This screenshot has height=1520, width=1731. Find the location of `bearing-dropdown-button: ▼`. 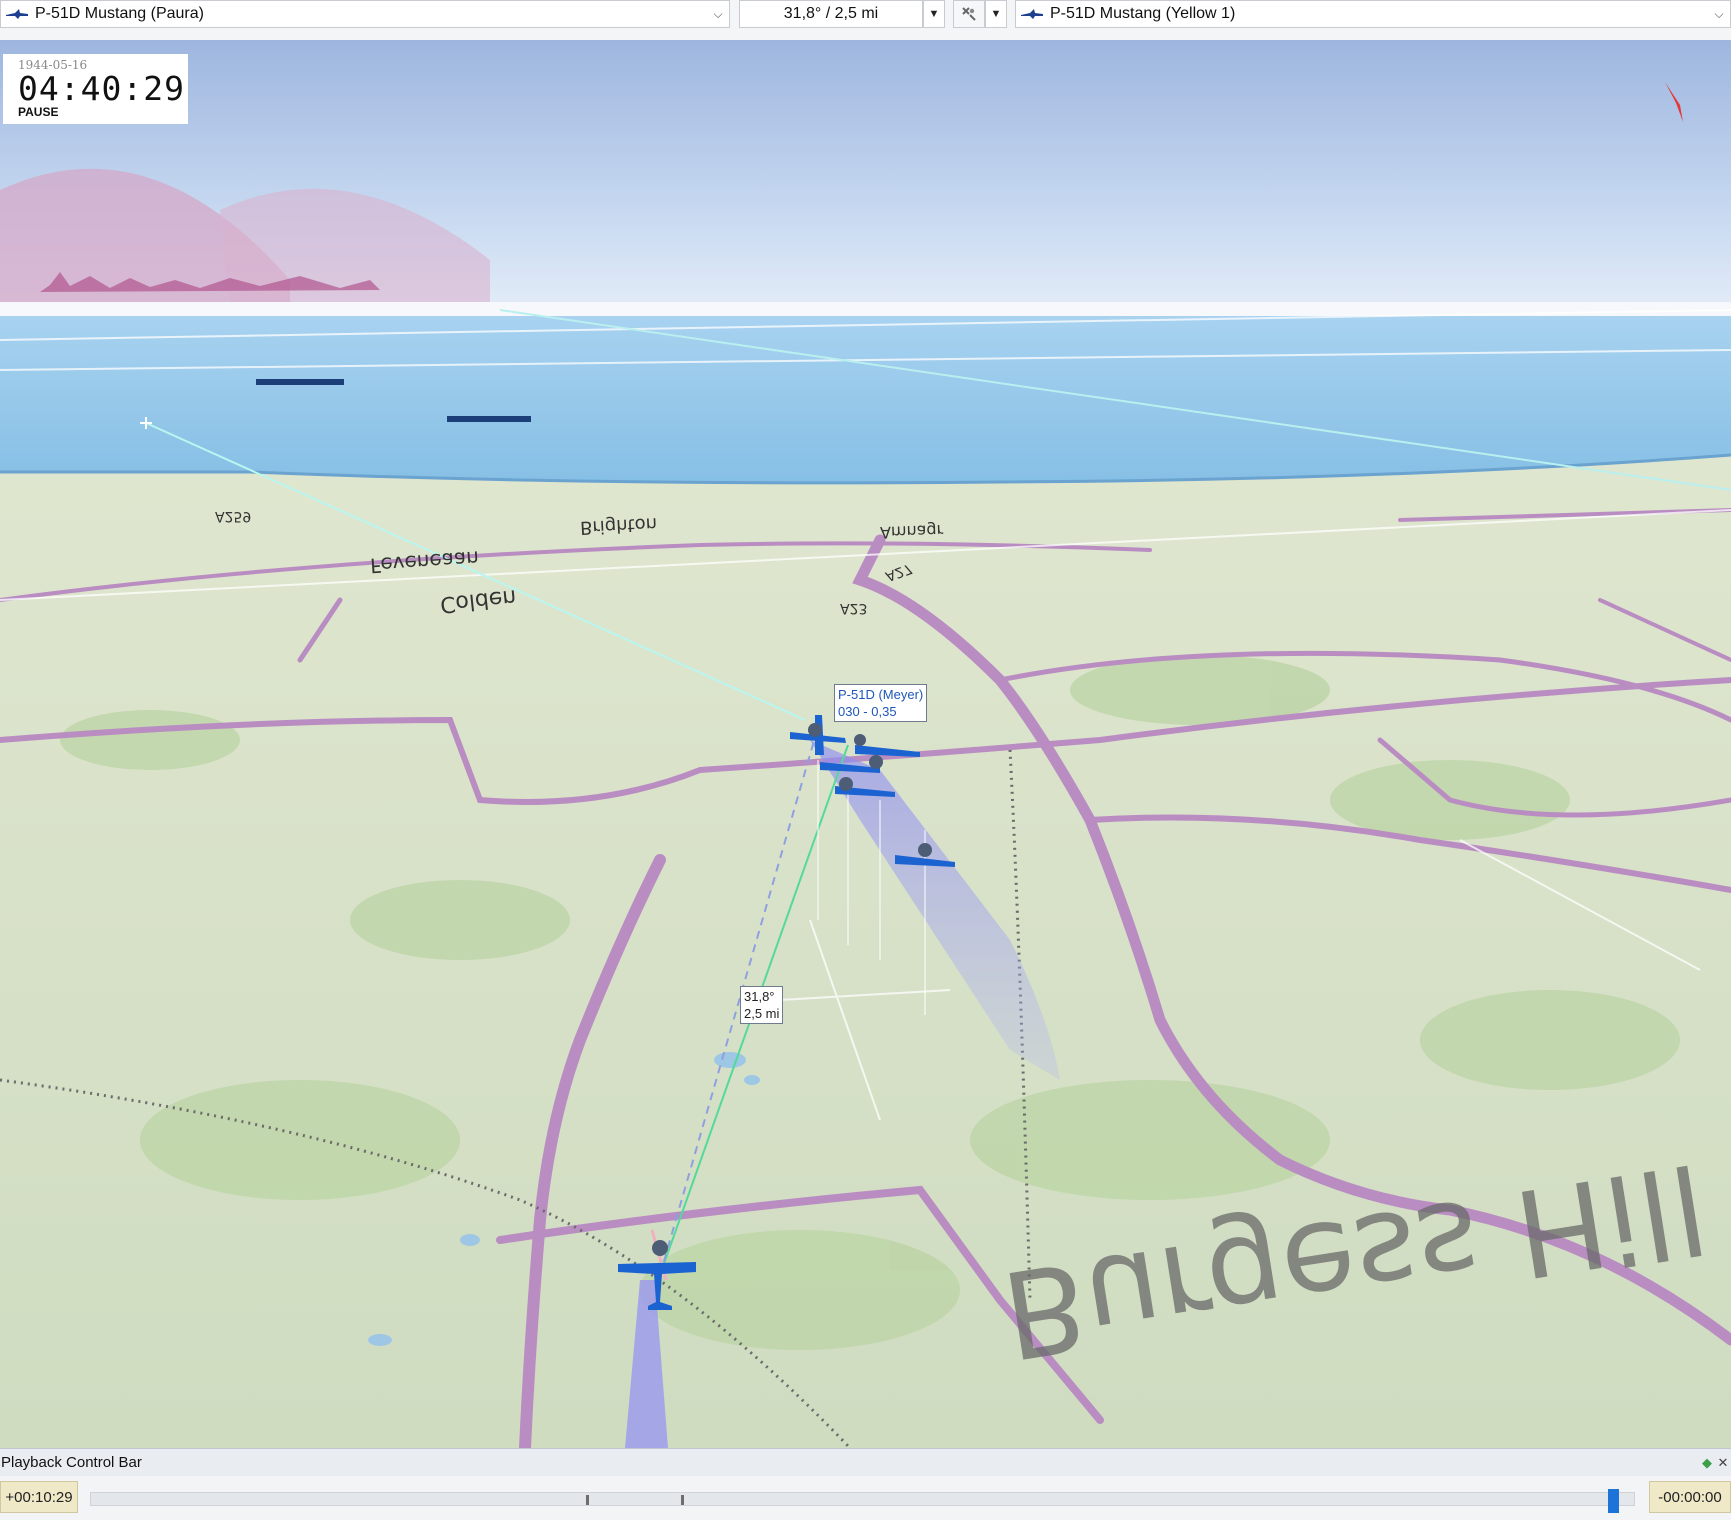

bearing-dropdown-button: ▼ is located at coordinates (934, 14).